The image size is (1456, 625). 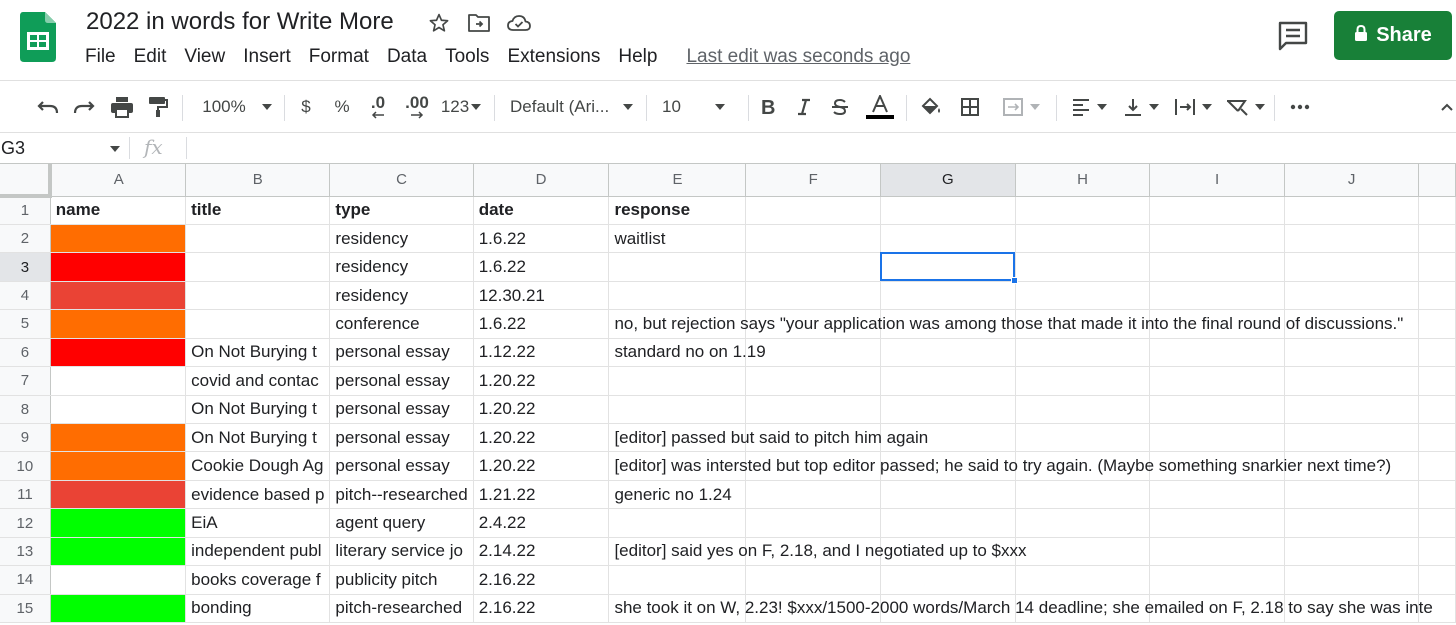 What do you see at coordinates (677, 580) in the screenshot?
I see `cell-e14` at bounding box center [677, 580].